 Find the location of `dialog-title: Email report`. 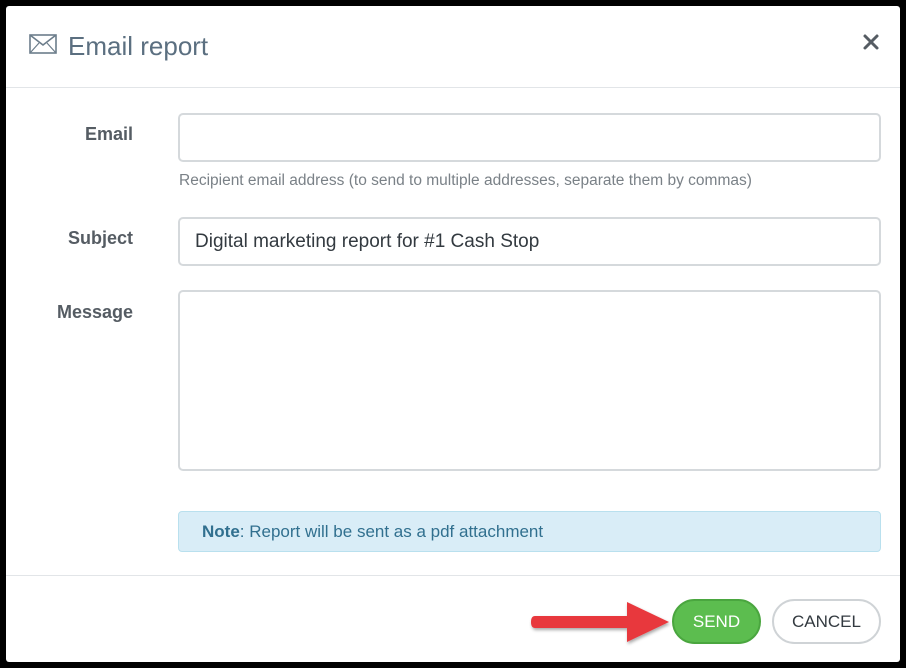

dialog-title: Email report is located at coordinates (138, 46).